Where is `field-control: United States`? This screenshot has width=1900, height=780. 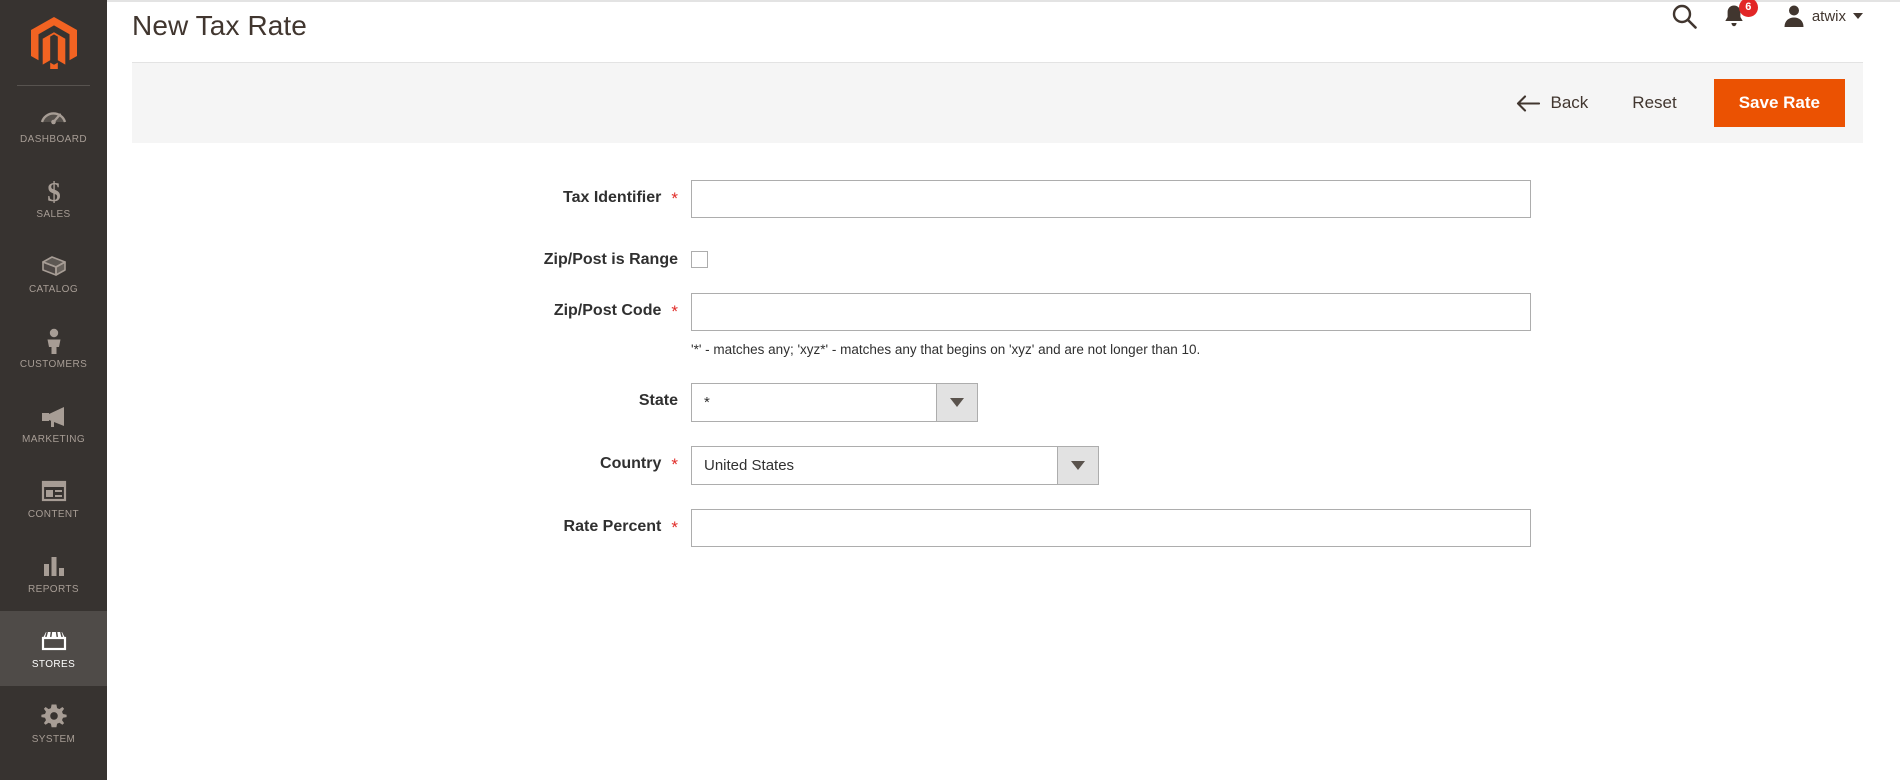
field-control: United States is located at coordinates (895, 466).